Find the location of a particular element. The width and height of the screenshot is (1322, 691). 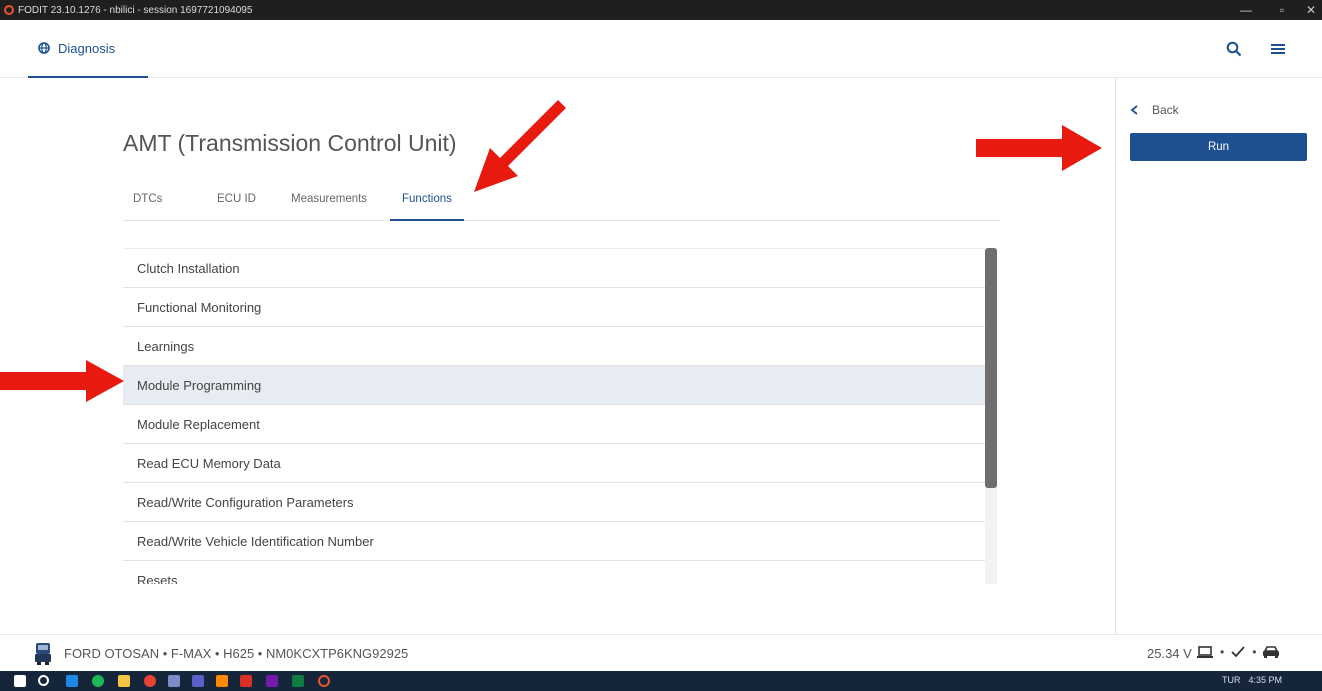

truck-icon is located at coordinates (43, 654).